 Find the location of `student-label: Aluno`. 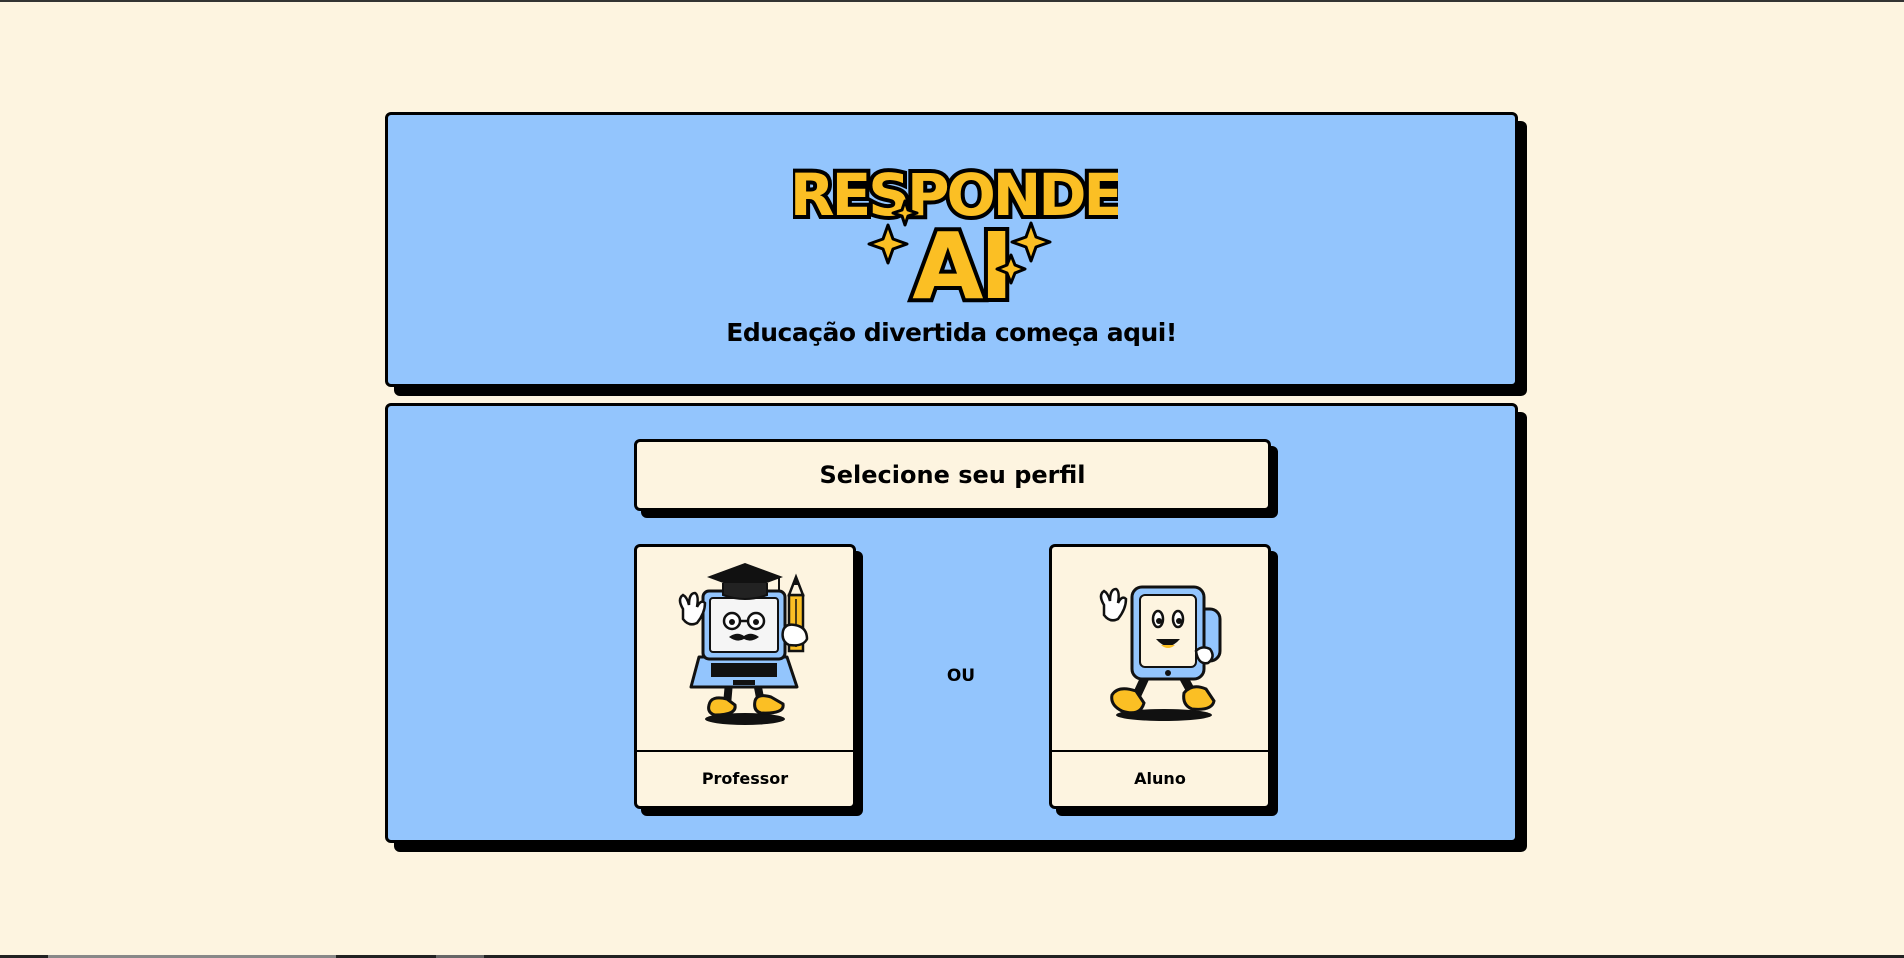

student-label: Aluno is located at coordinates (1160, 778).